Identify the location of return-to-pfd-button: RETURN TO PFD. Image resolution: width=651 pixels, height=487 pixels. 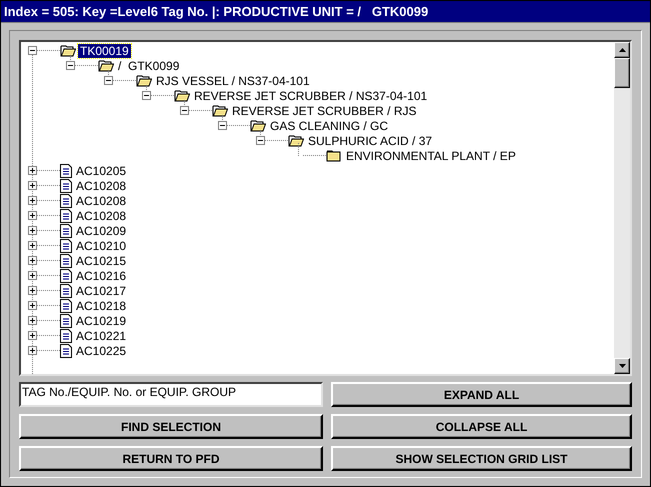
(171, 458).